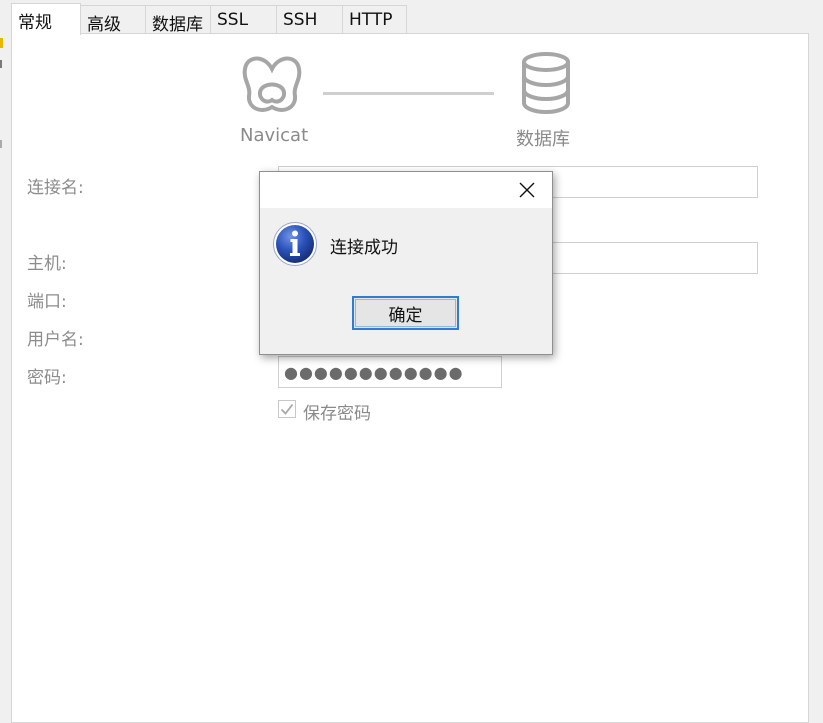  I want to click on close-icon, so click(527, 190).